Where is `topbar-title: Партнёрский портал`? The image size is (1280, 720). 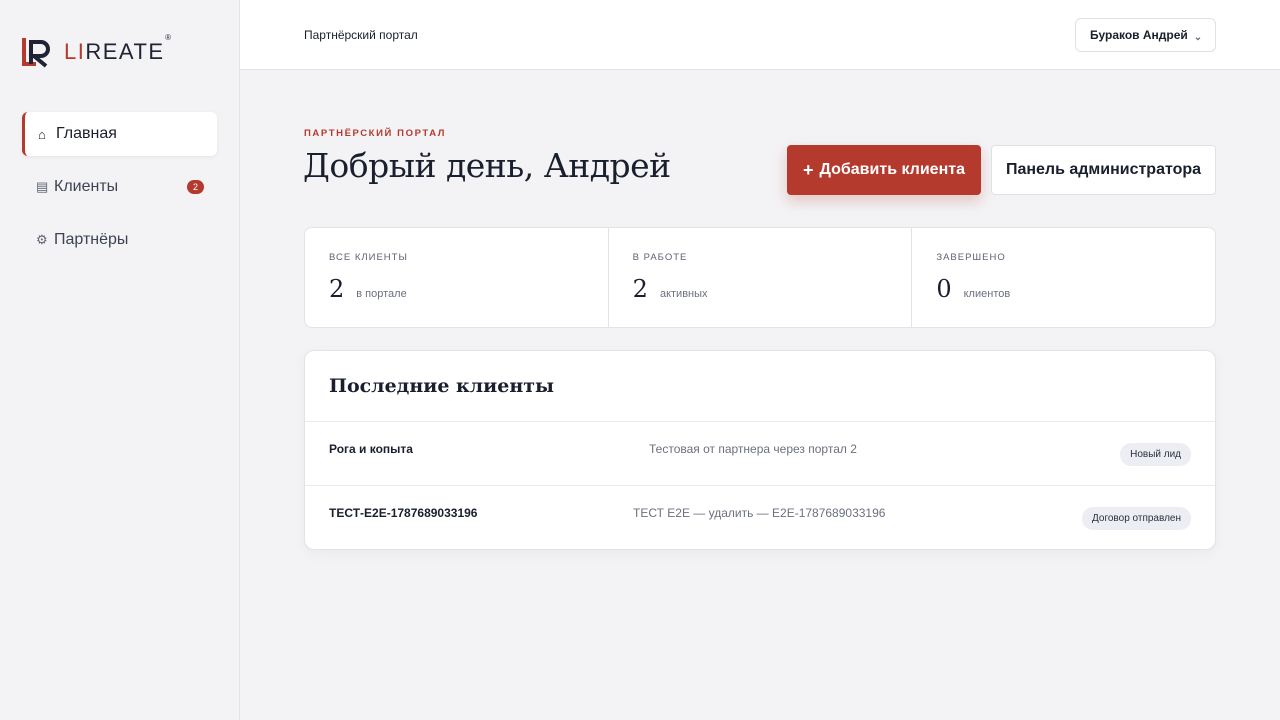
topbar-title: Партнёрский портал is located at coordinates (361, 35).